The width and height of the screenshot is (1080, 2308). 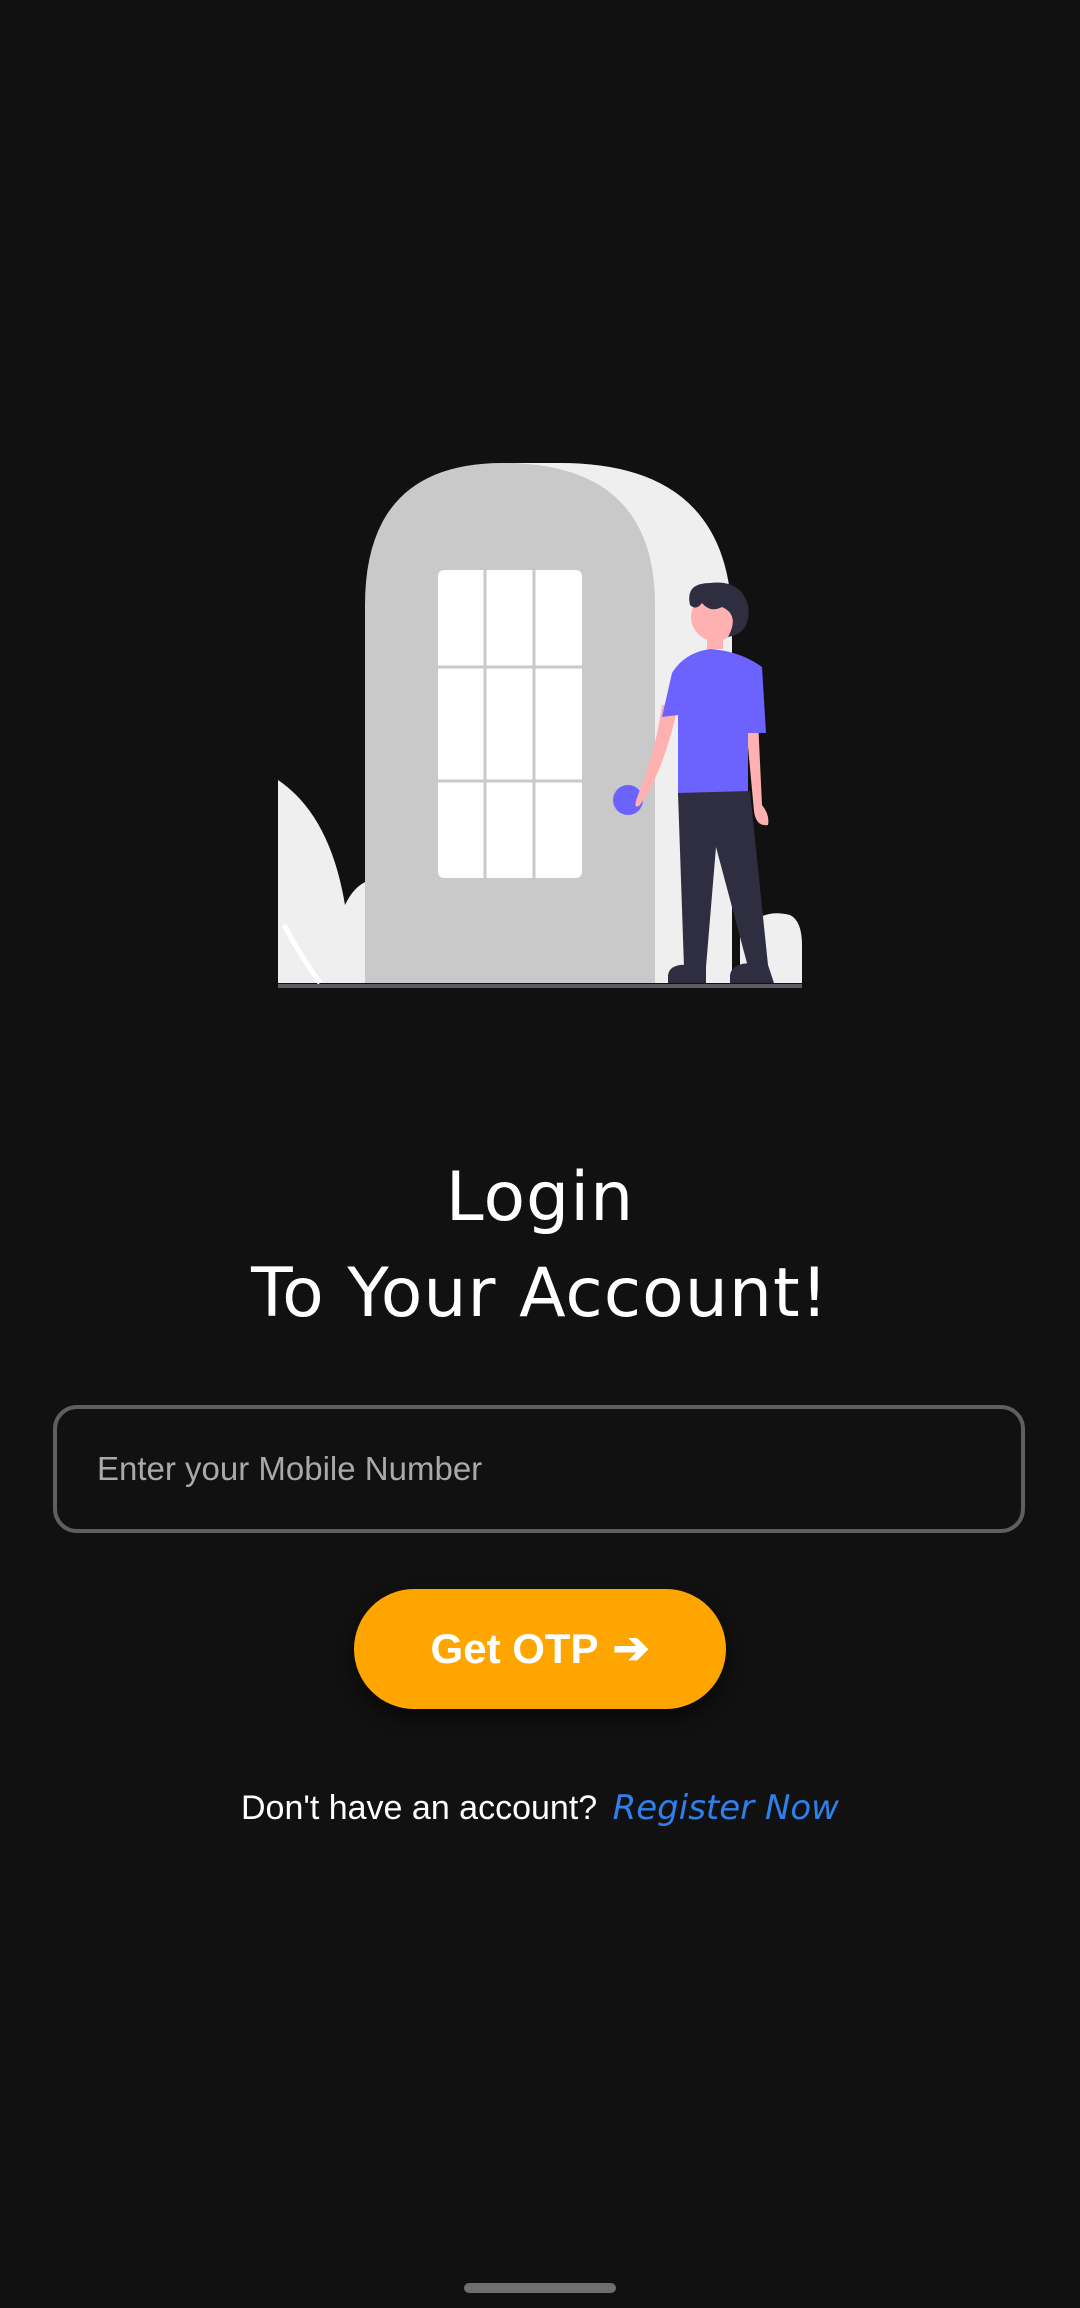 I want to click on register-prompt-text: Don't have an account?, so click(x=419, y=1808).